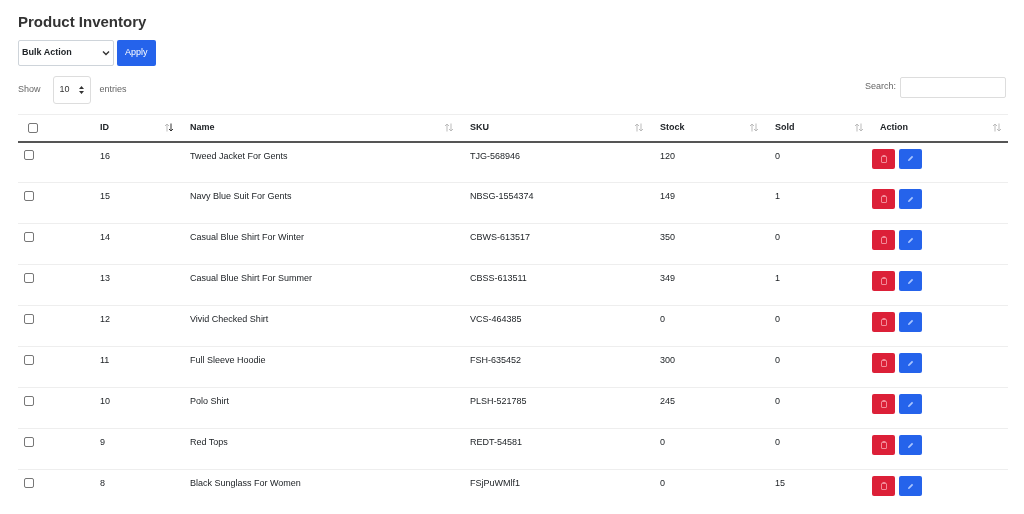  Describe the element at coordinates (229, 319) in the screenshot. I see `table-cell: Vivid Checked Shirt` at that location.